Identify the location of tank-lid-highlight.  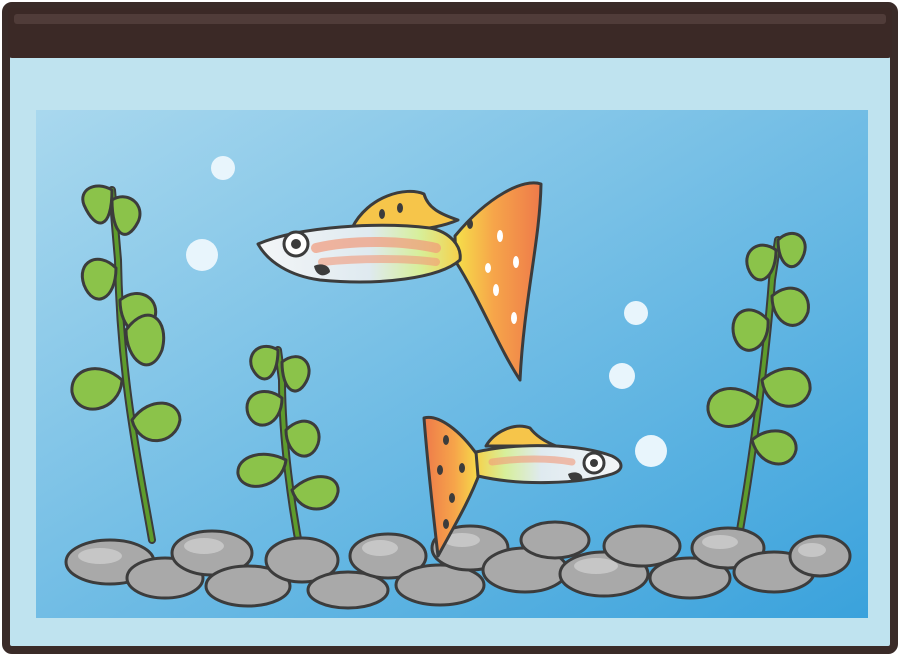
(450, 19).